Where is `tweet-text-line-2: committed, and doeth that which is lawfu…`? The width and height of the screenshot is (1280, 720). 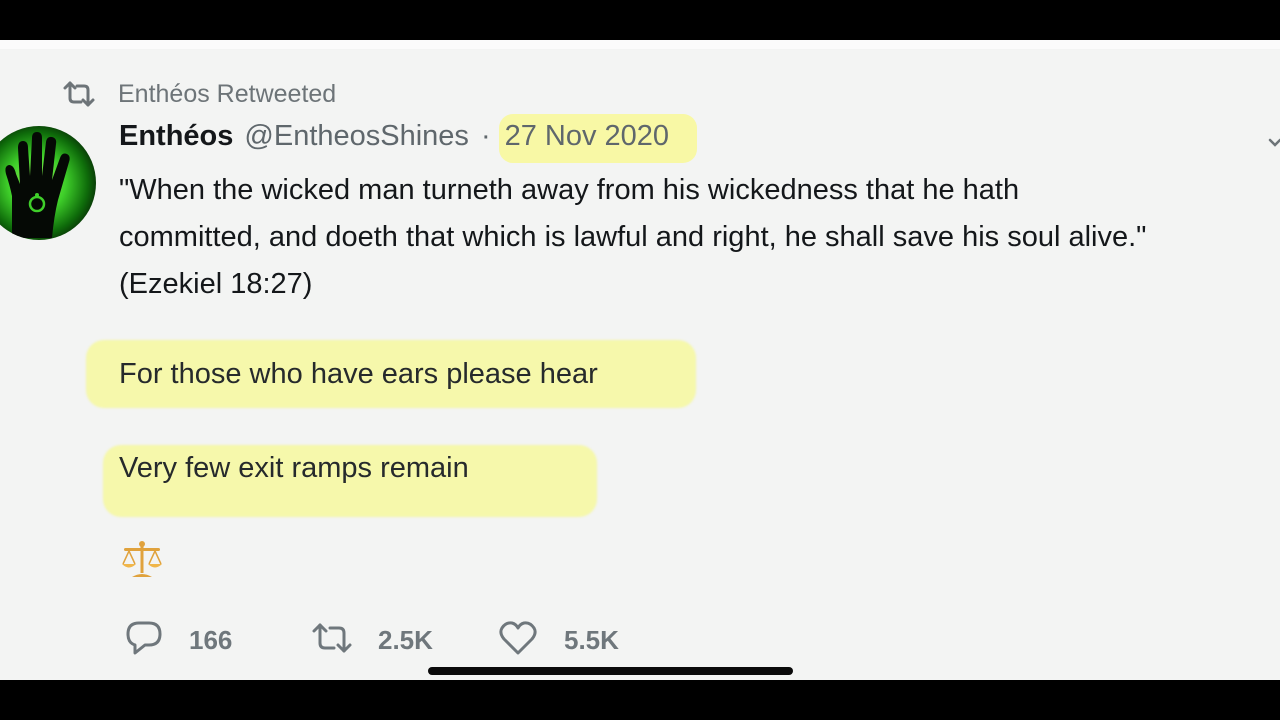
tweet-text-line-2: committed, and doeth that which is lawfu… is located at coordinates (633, 237).